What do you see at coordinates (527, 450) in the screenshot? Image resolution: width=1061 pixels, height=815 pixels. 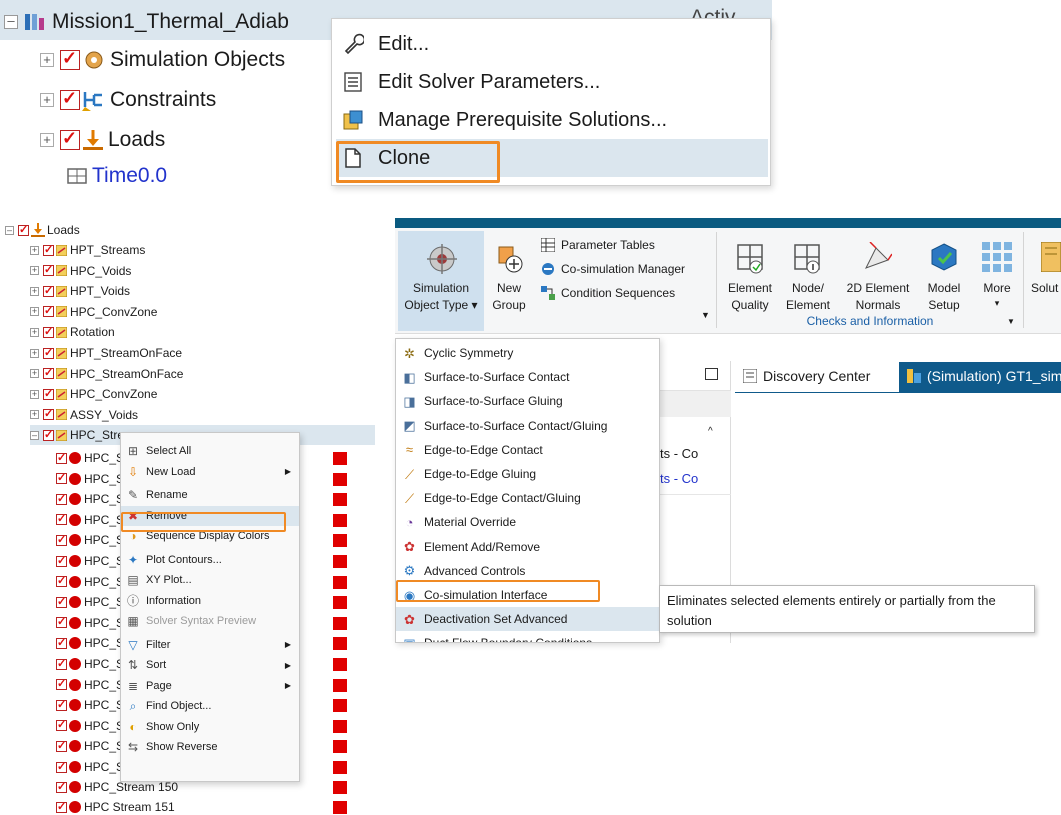 I see `dropdown-item-edge-to-edge-contact: ≈ Edge-to-Edge Contact` at bounding box center [527, 450].